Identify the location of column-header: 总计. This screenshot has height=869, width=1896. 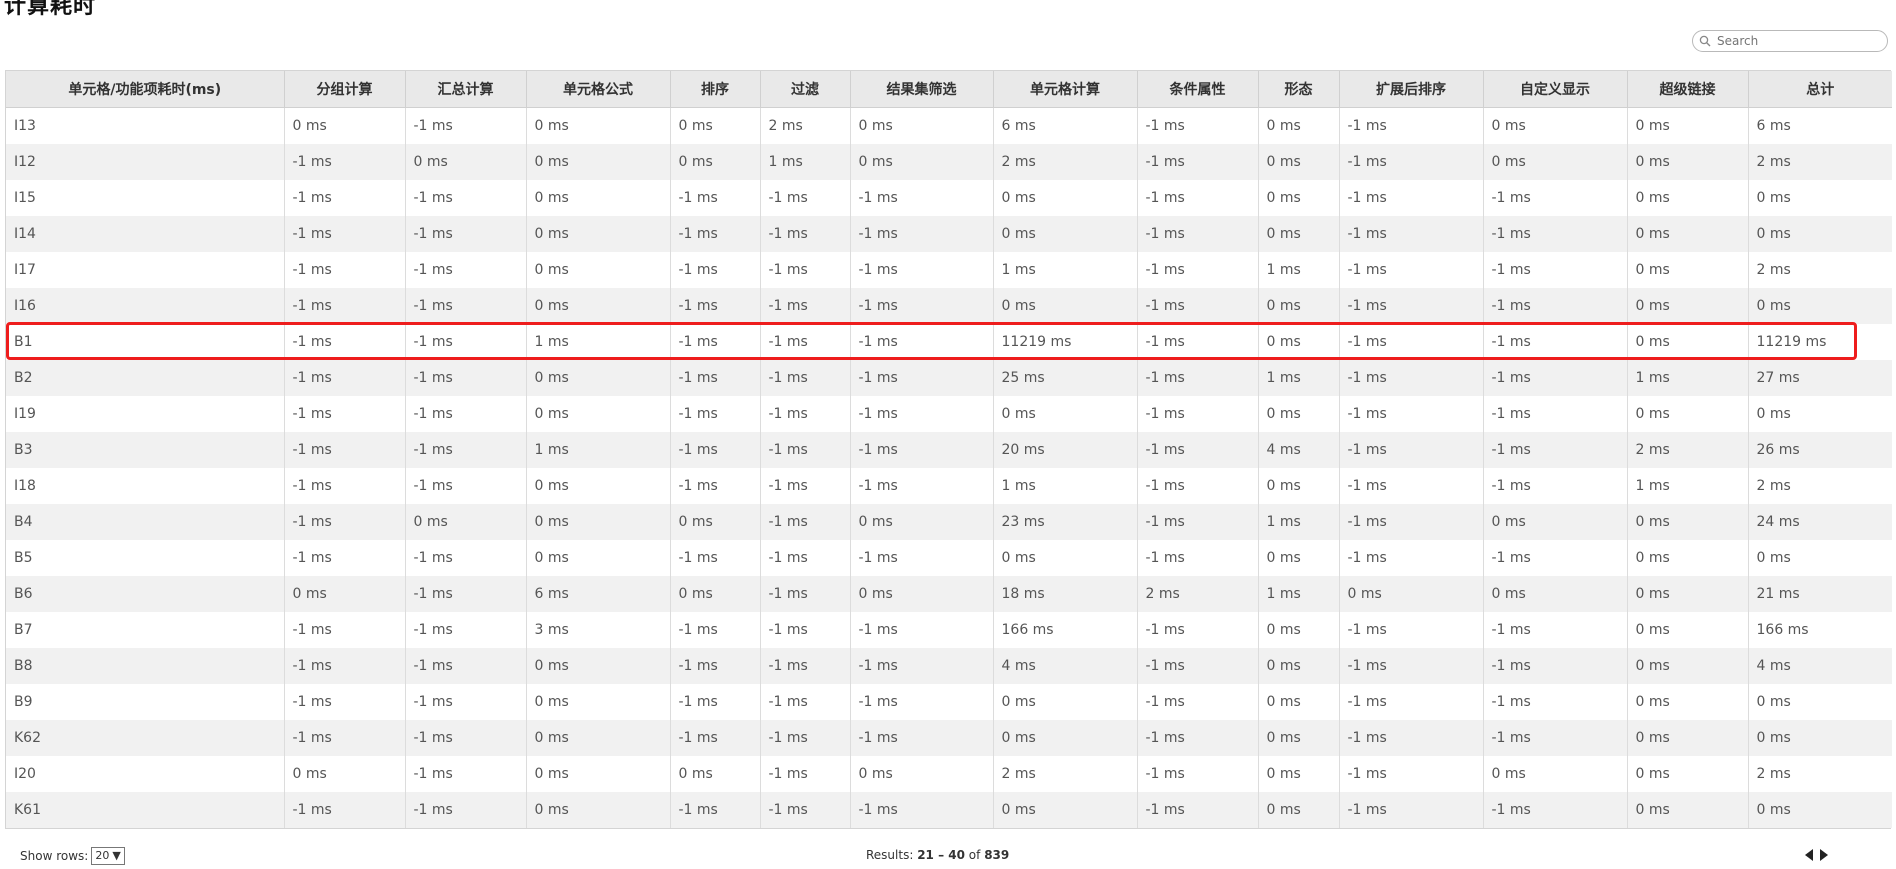
(1820, 89).